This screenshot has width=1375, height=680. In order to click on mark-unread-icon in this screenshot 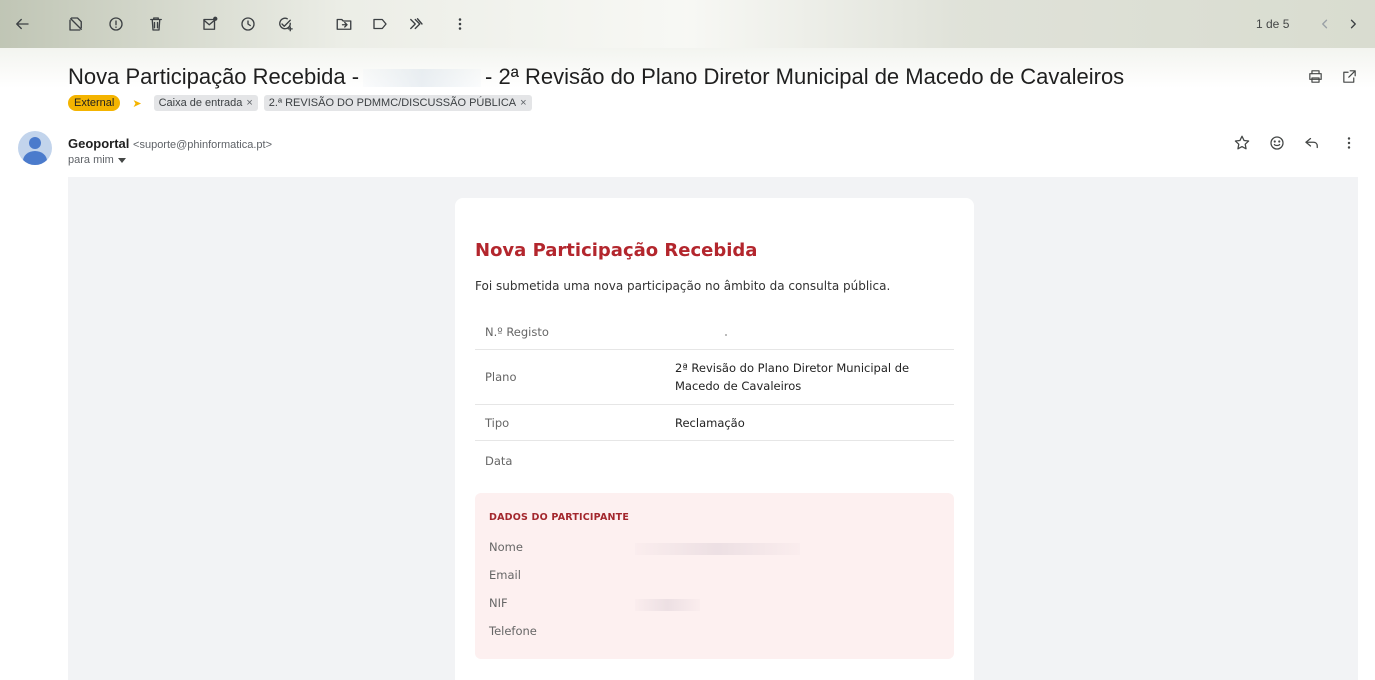, I will do `click(210, 24)`.